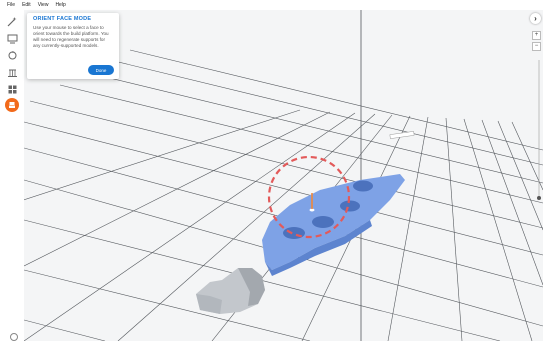  I want to click on menu-view: View, so click(43, 5).